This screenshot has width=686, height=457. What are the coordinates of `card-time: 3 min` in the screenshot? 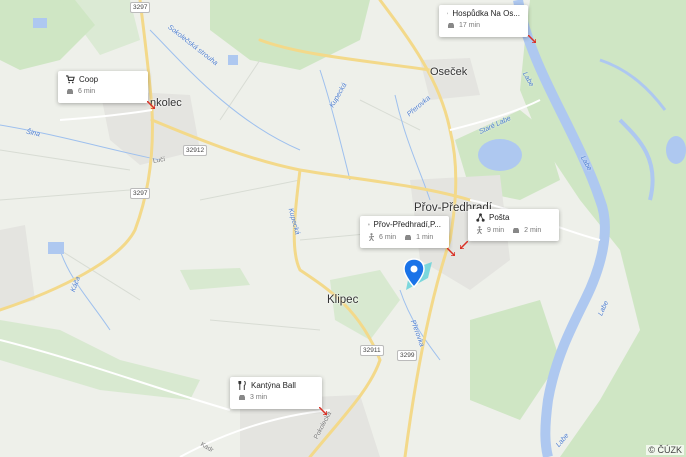 It's located at (259, 397).